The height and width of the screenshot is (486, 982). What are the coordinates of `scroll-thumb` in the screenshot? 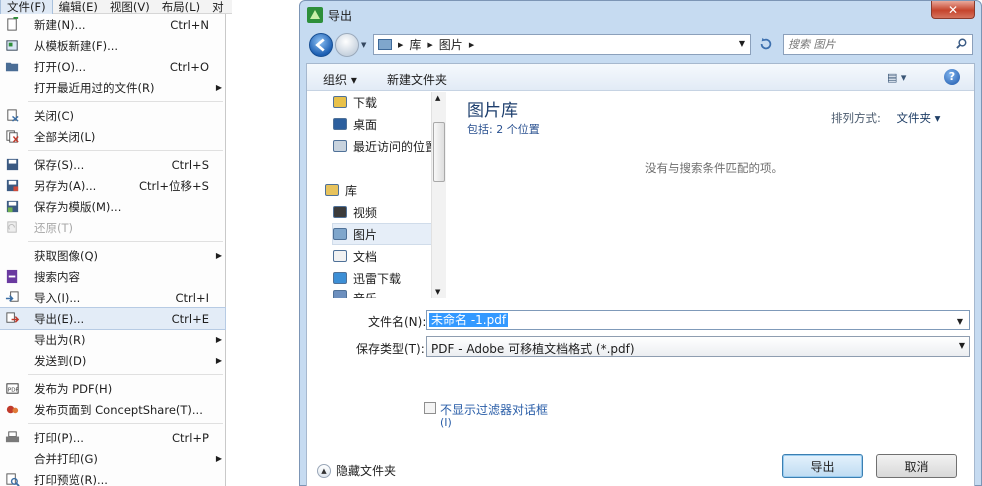 It's located at (439, 152).